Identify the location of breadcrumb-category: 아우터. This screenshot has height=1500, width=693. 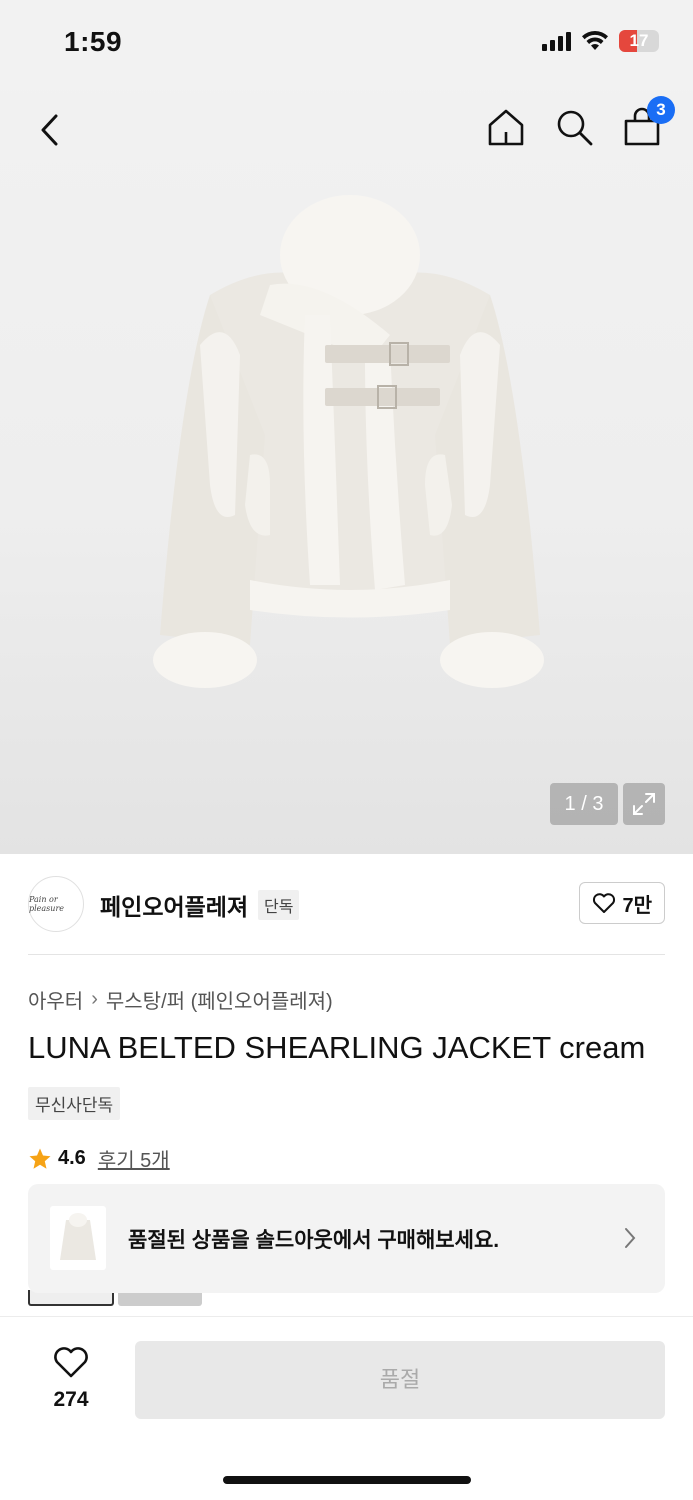
(55, 999).